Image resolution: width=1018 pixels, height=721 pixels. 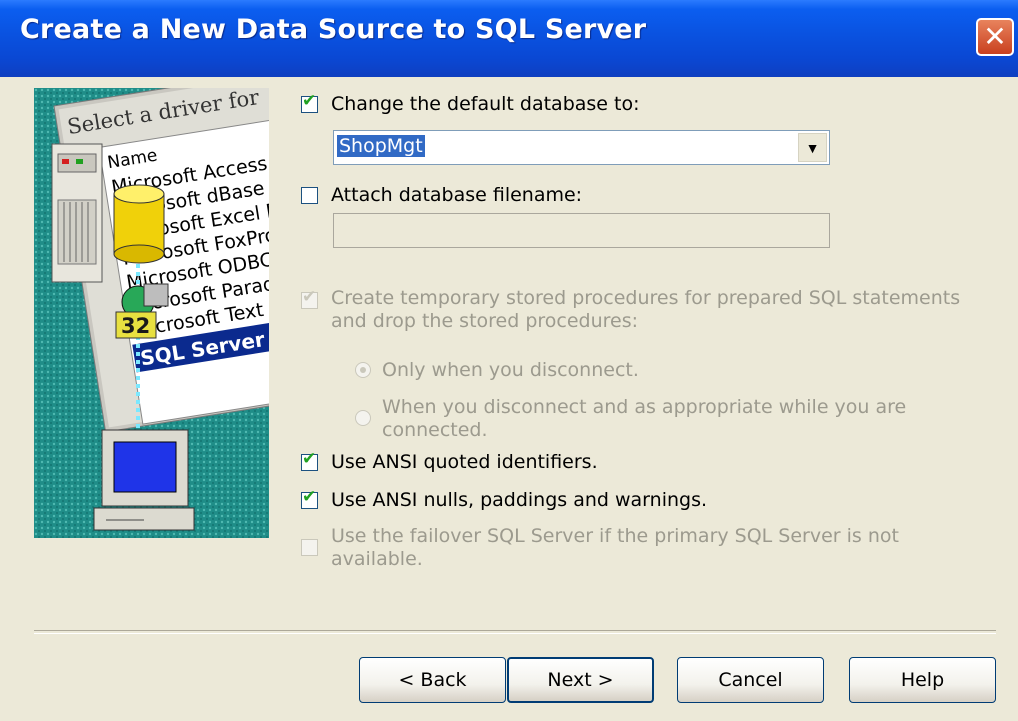 What do you see at coordinates (464, 462) in the screenshot?
I see `ansi-quoted-label: Use ANSI quoted identifiers.` at bounding box center [464, 462].